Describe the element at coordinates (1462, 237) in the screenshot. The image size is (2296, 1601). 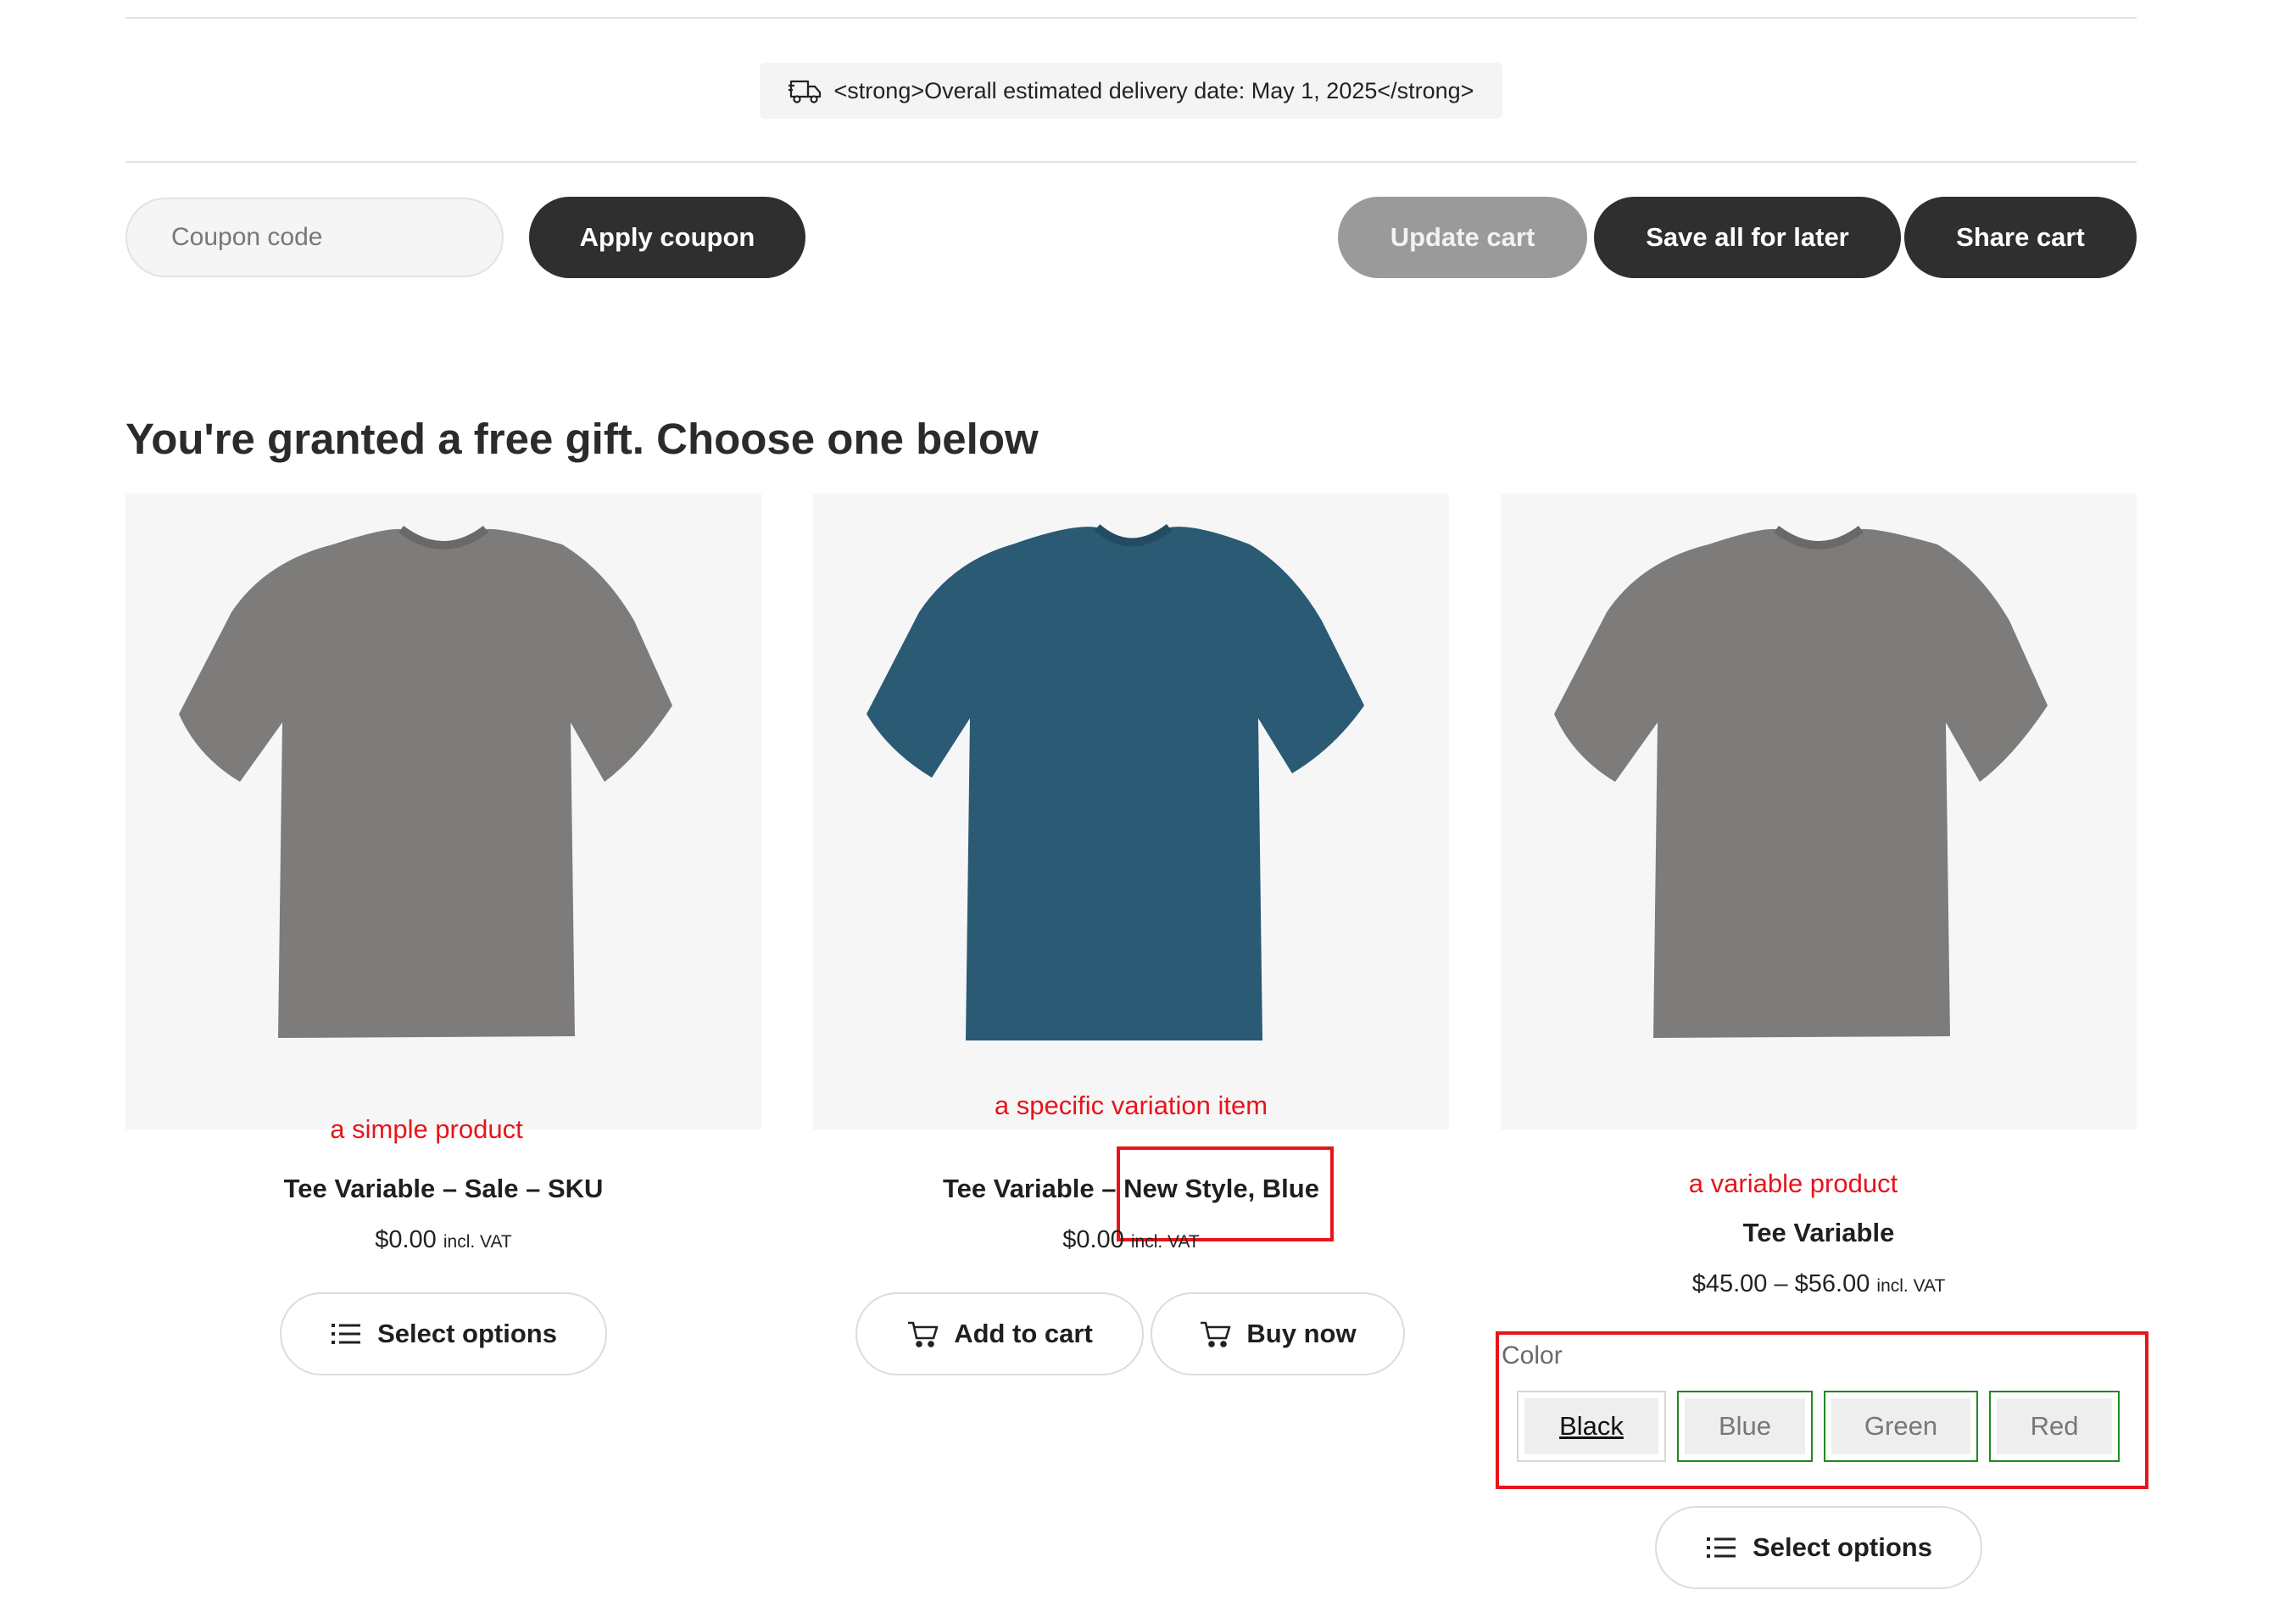
I see `update-cart-button: Update cart` at that location.